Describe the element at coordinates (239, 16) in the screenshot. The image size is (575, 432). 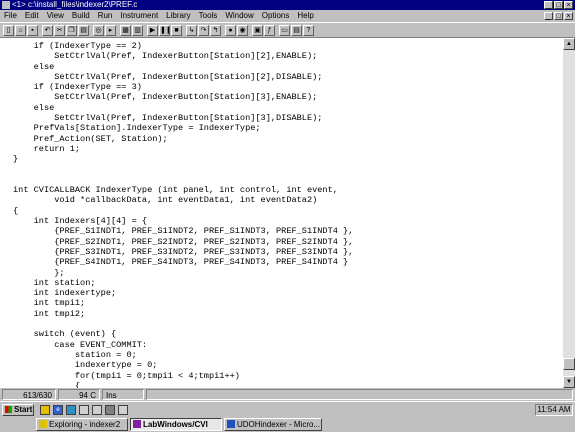
I see `menu-window: Window` at that location.